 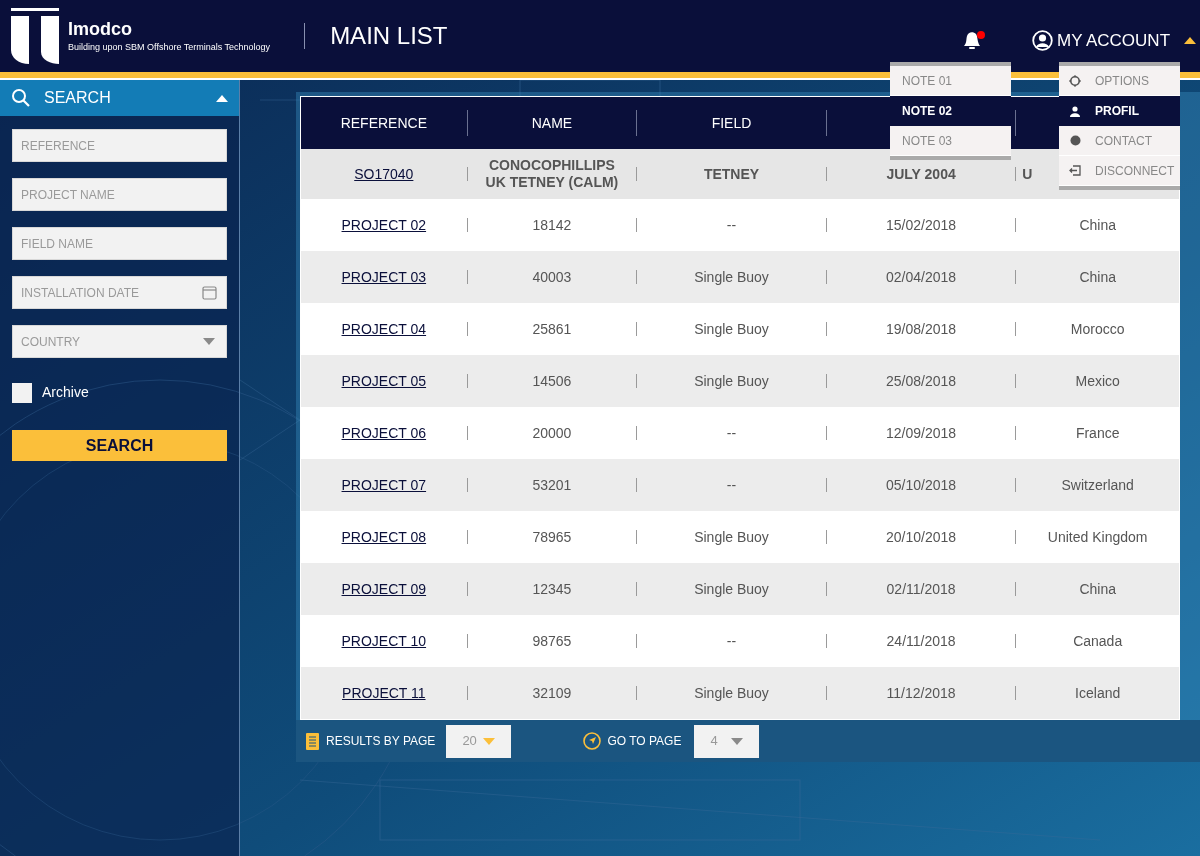 I want to click on collapse-caret-icon, so click(x=222, y=98).